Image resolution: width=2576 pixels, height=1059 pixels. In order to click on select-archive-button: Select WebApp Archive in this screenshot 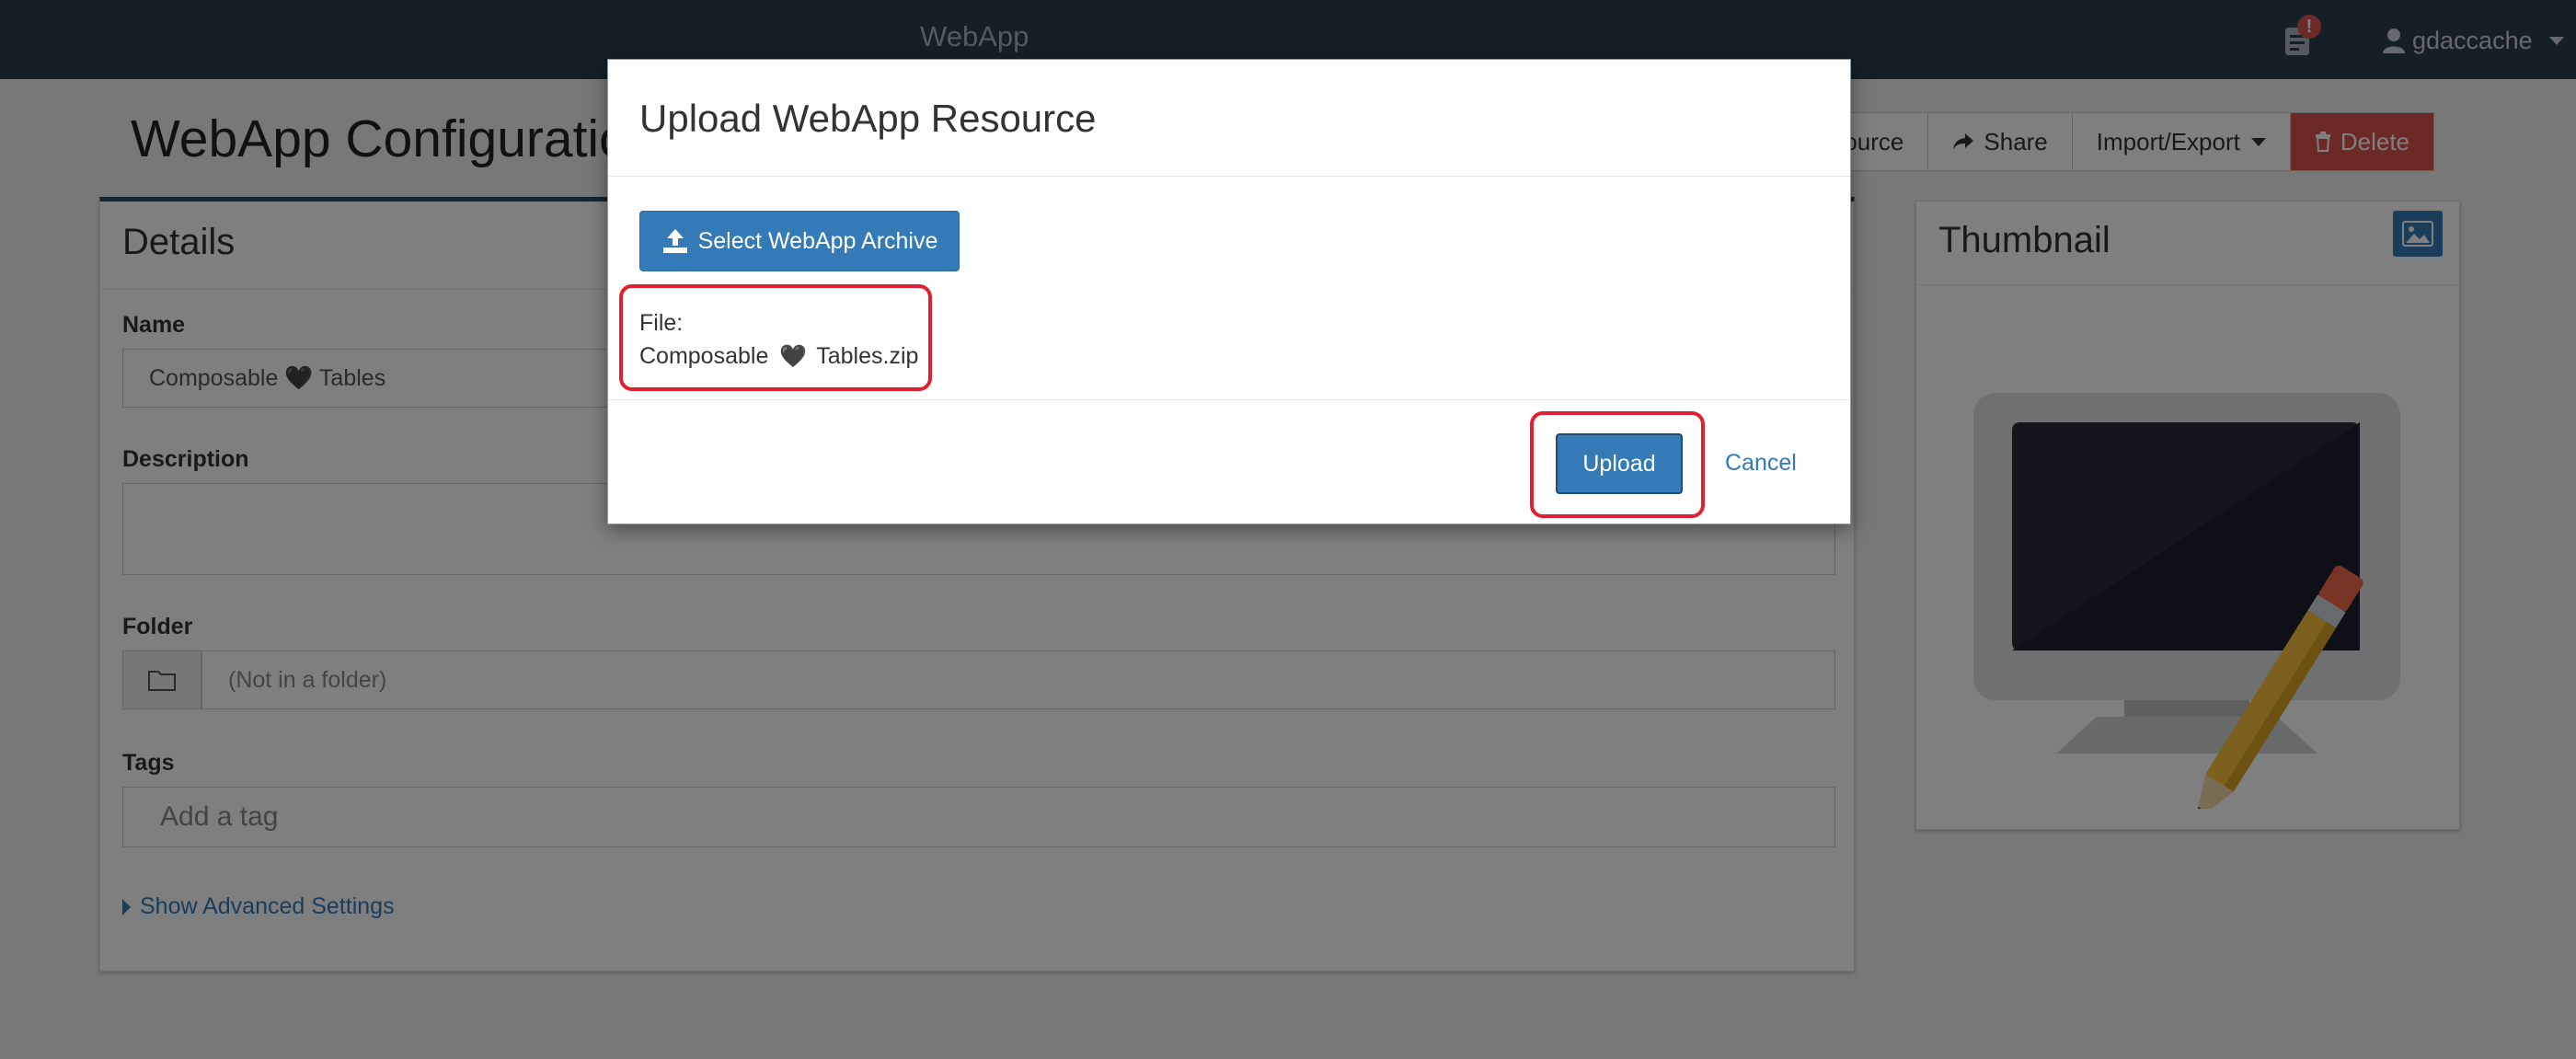, I will do `click(799, 241)`.